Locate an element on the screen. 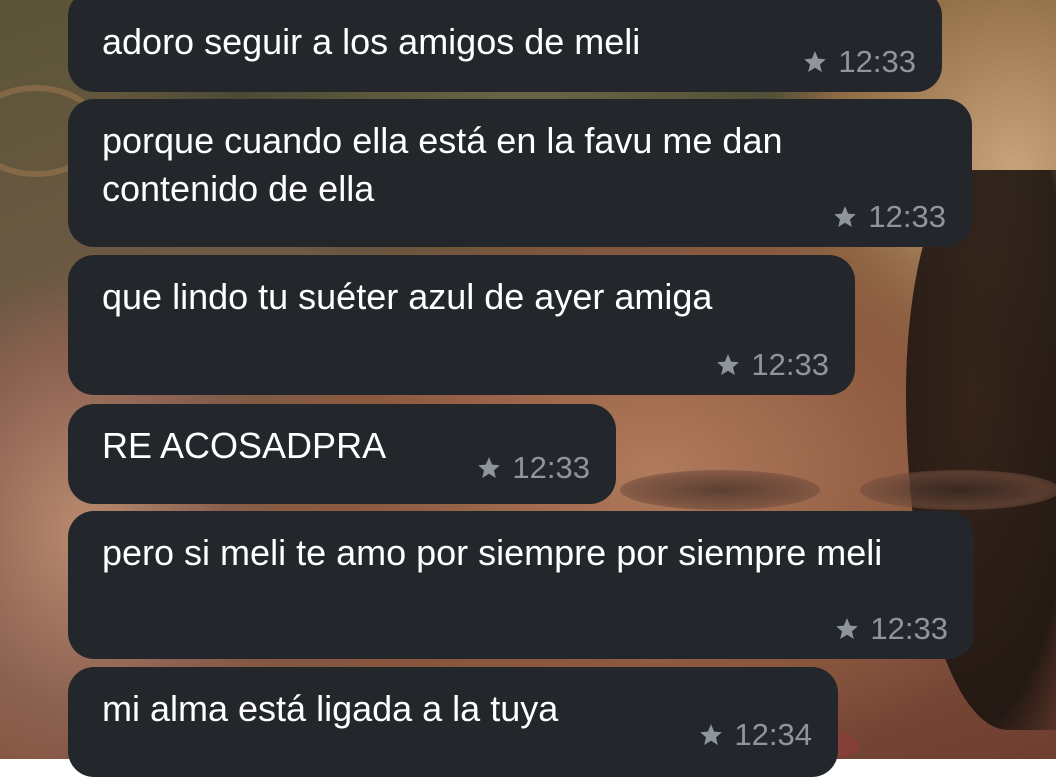 Image resolution: width=1056 pixels, height=777 pixels. message-text: adoro seguir a los amigos de meli is located at coordinates (371, 41).